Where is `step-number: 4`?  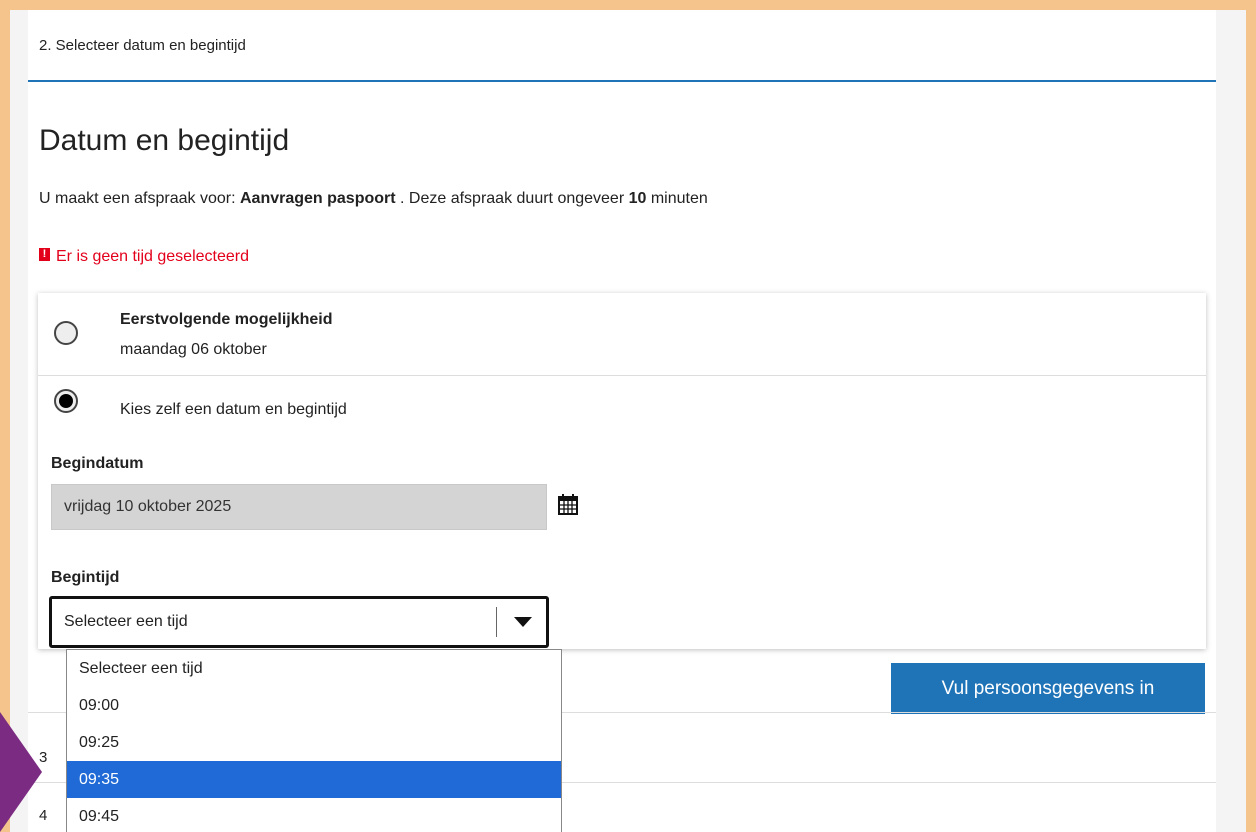
step-number: 4 is located at coordinates (43, 815).